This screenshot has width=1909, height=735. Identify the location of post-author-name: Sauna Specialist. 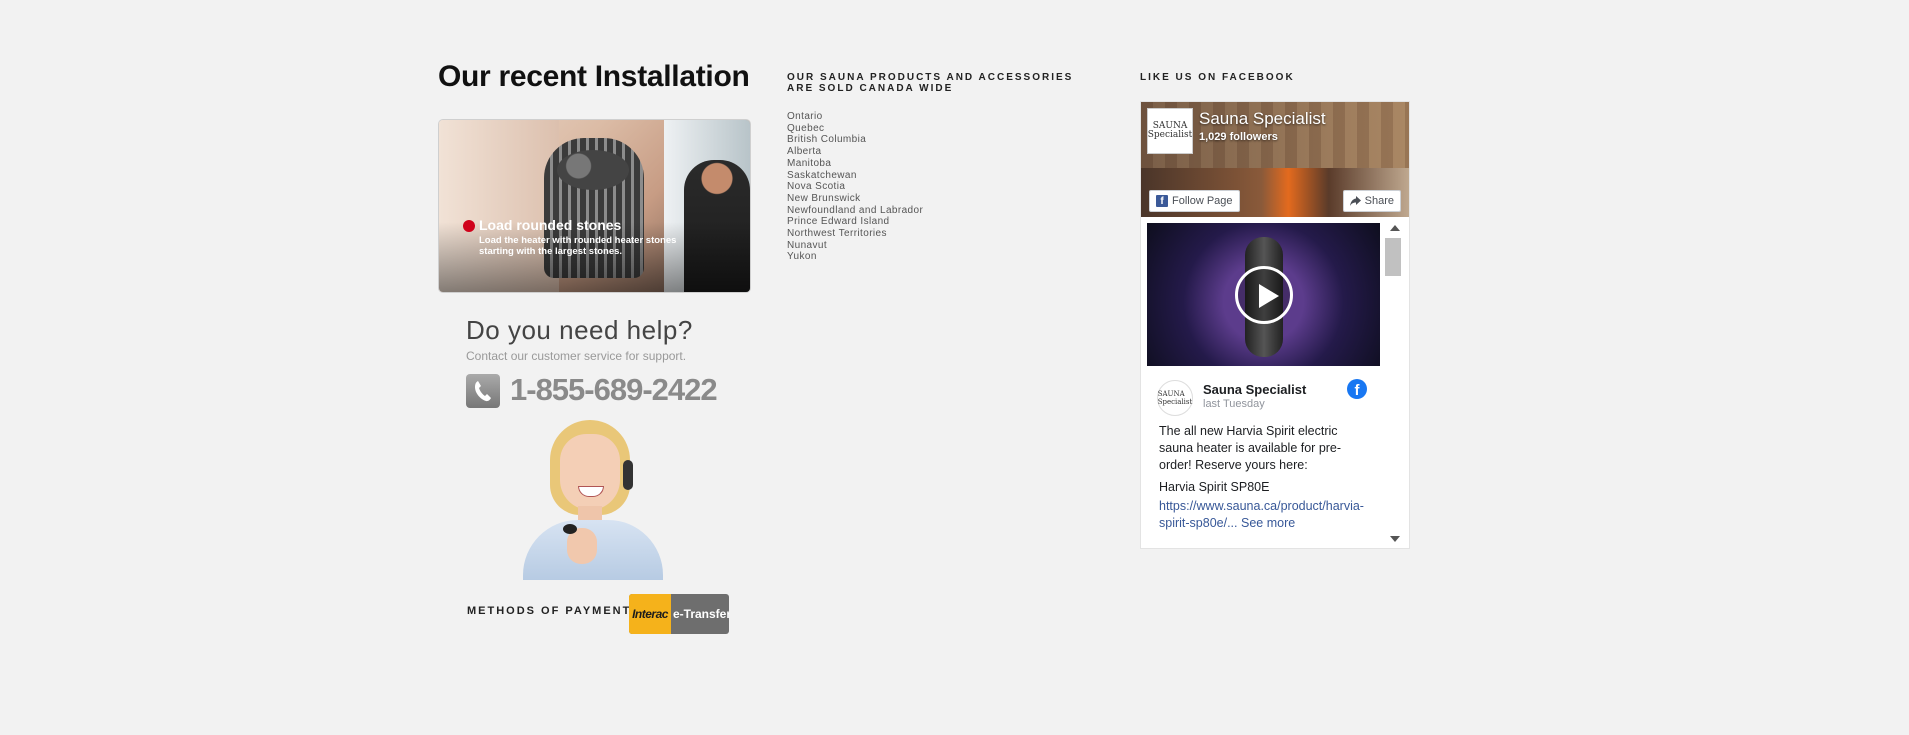
(1254, 389).